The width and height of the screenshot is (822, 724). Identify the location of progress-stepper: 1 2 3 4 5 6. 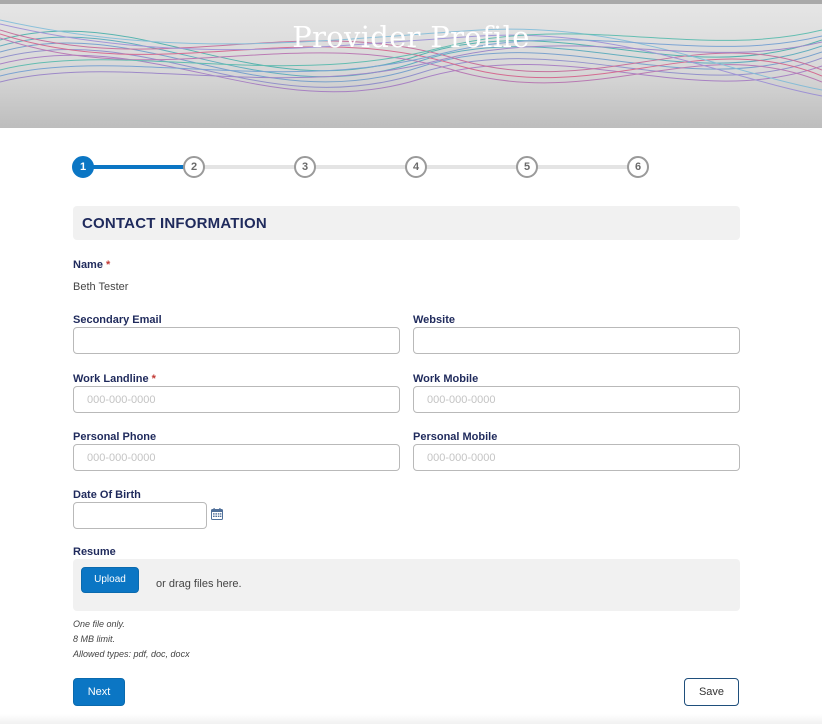
(362, 167).